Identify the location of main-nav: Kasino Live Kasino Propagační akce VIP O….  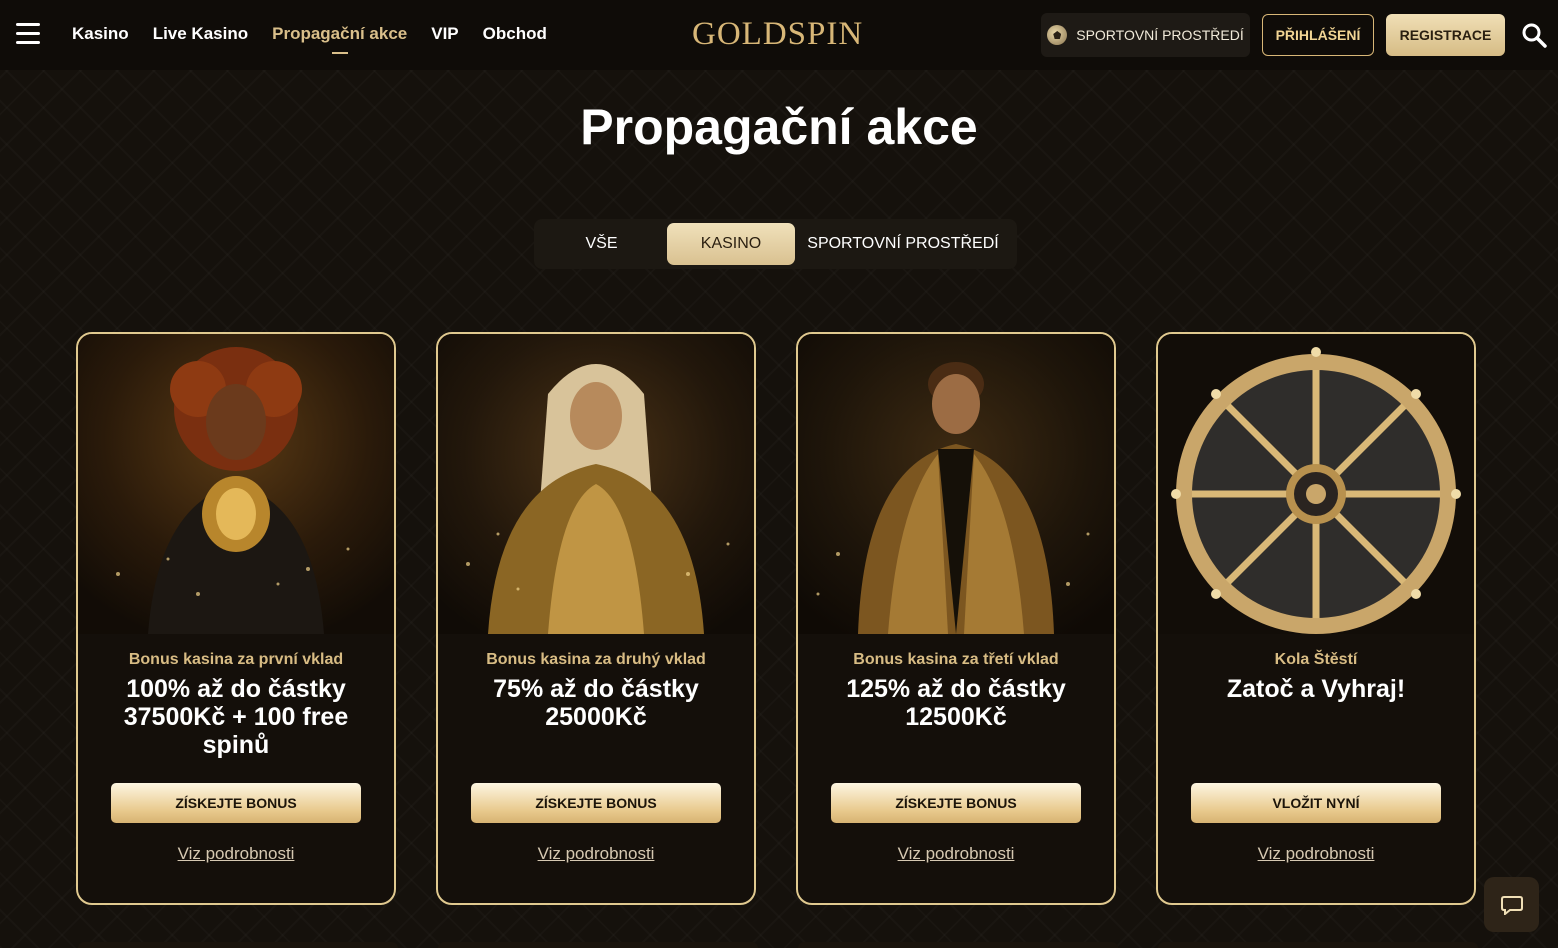
(309, 34).